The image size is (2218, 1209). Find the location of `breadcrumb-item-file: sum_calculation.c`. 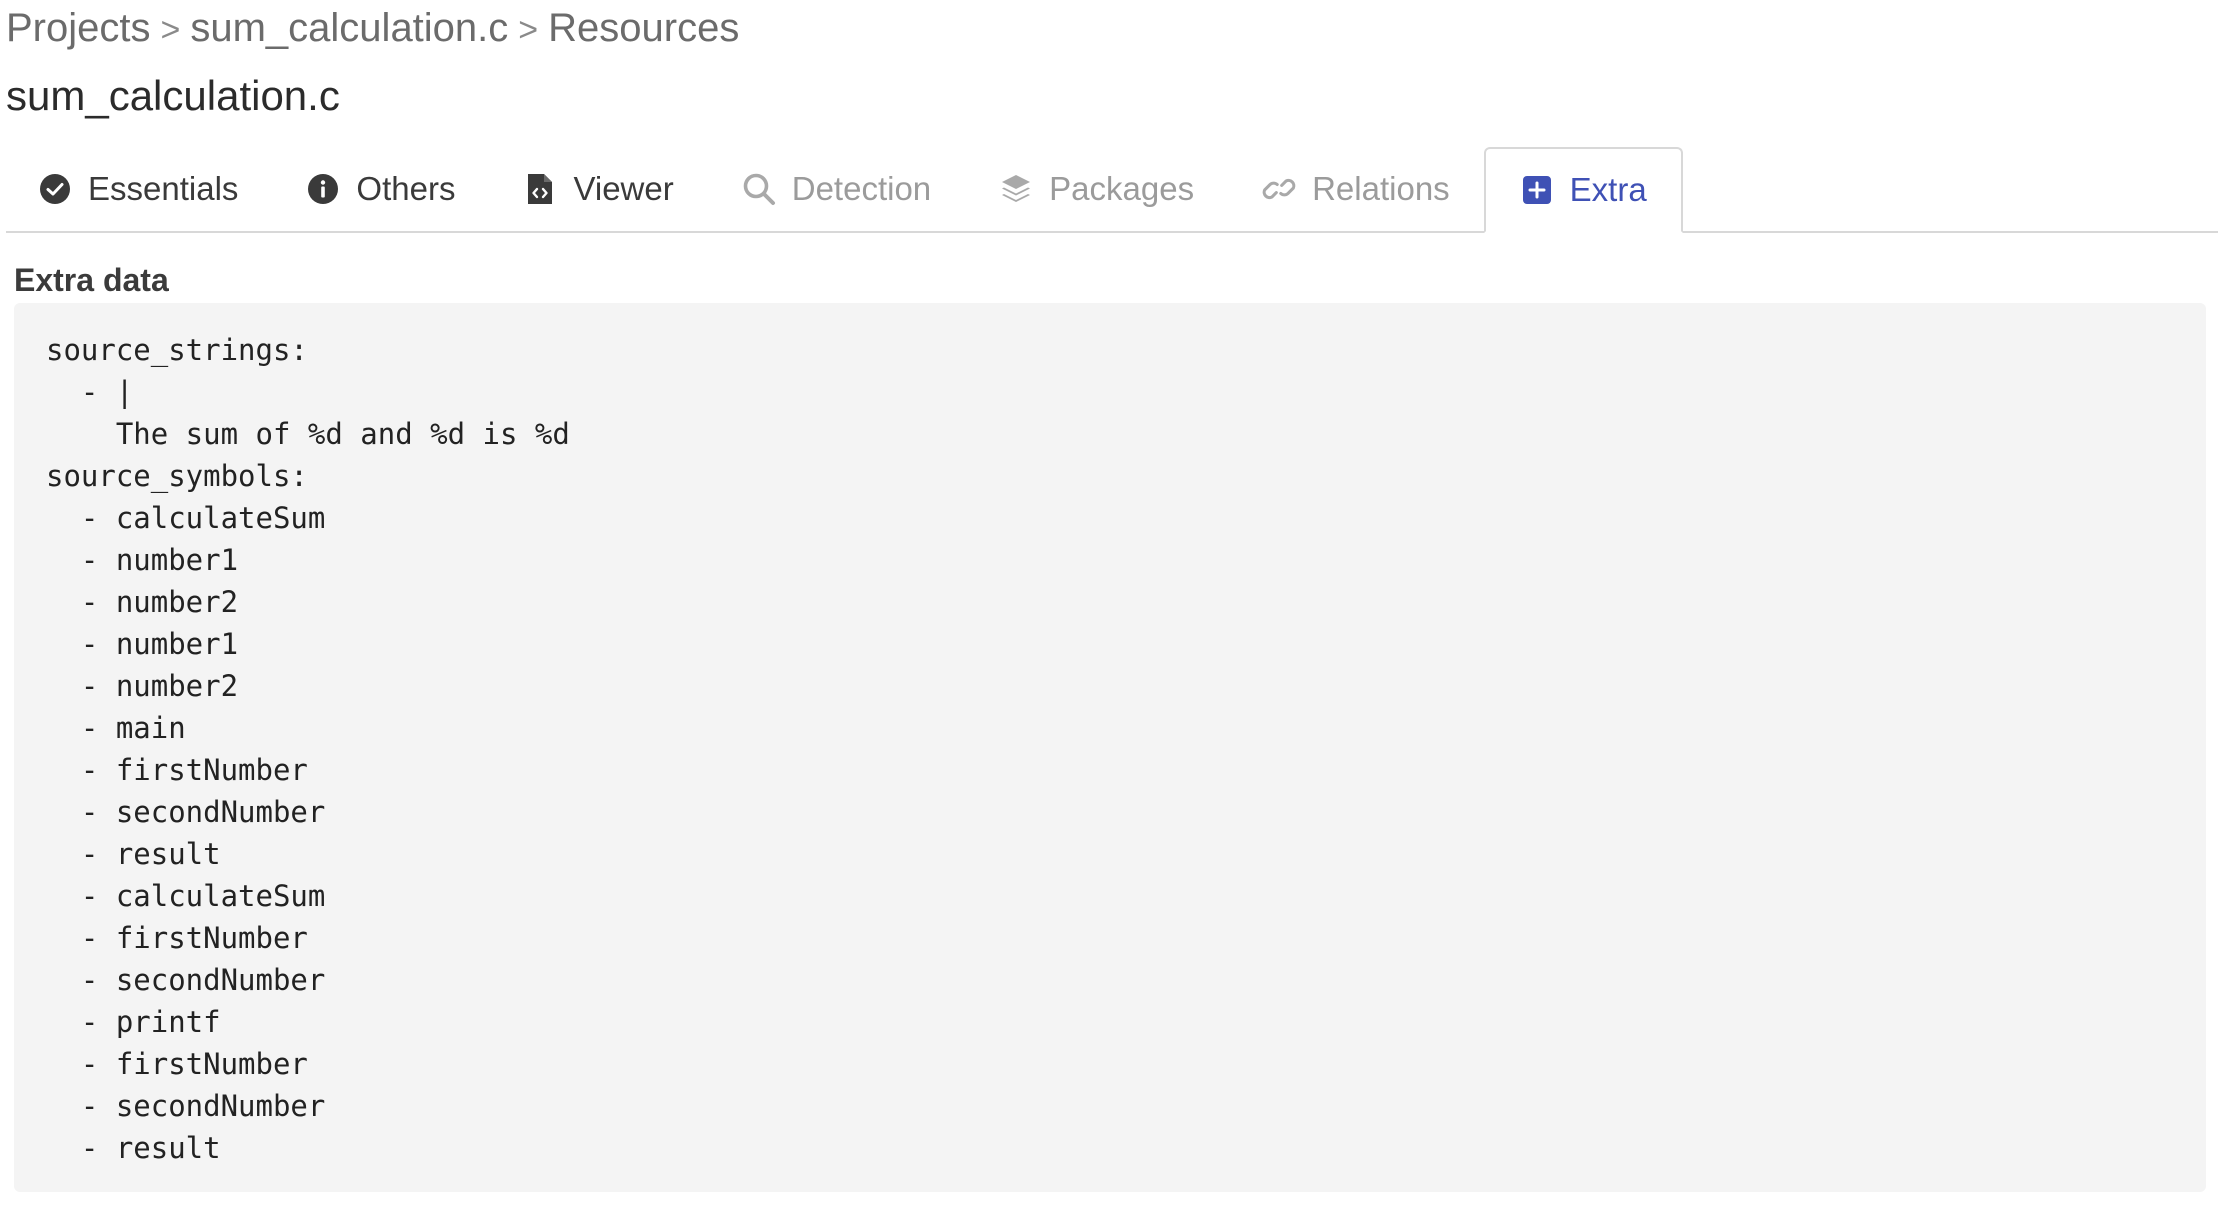

breadcrumb-item-file: sum_calculation.c is located at coordinates (349, 28).